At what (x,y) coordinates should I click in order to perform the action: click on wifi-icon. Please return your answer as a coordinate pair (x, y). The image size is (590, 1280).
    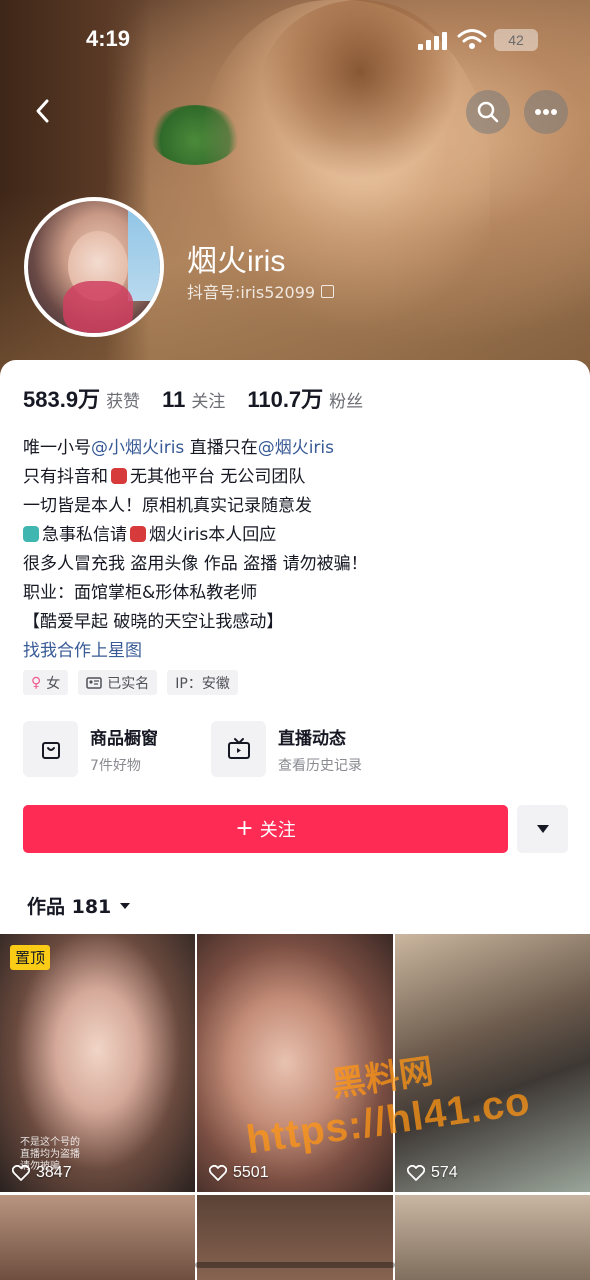
    Looking at the image, I should click on (472, 39).